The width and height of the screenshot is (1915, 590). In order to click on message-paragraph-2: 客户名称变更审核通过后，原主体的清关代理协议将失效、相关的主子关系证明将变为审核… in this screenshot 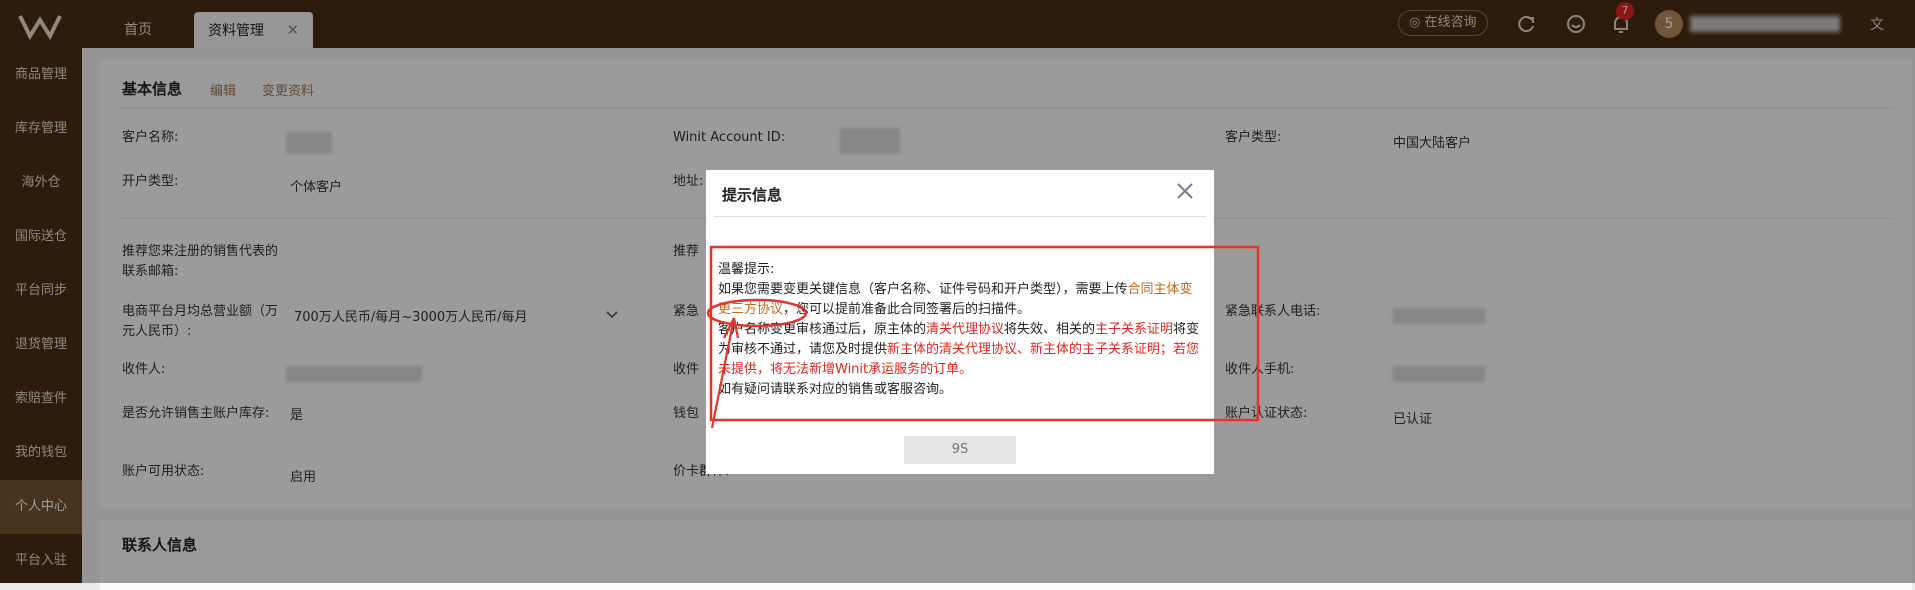, I will do `click(959, 350)`.